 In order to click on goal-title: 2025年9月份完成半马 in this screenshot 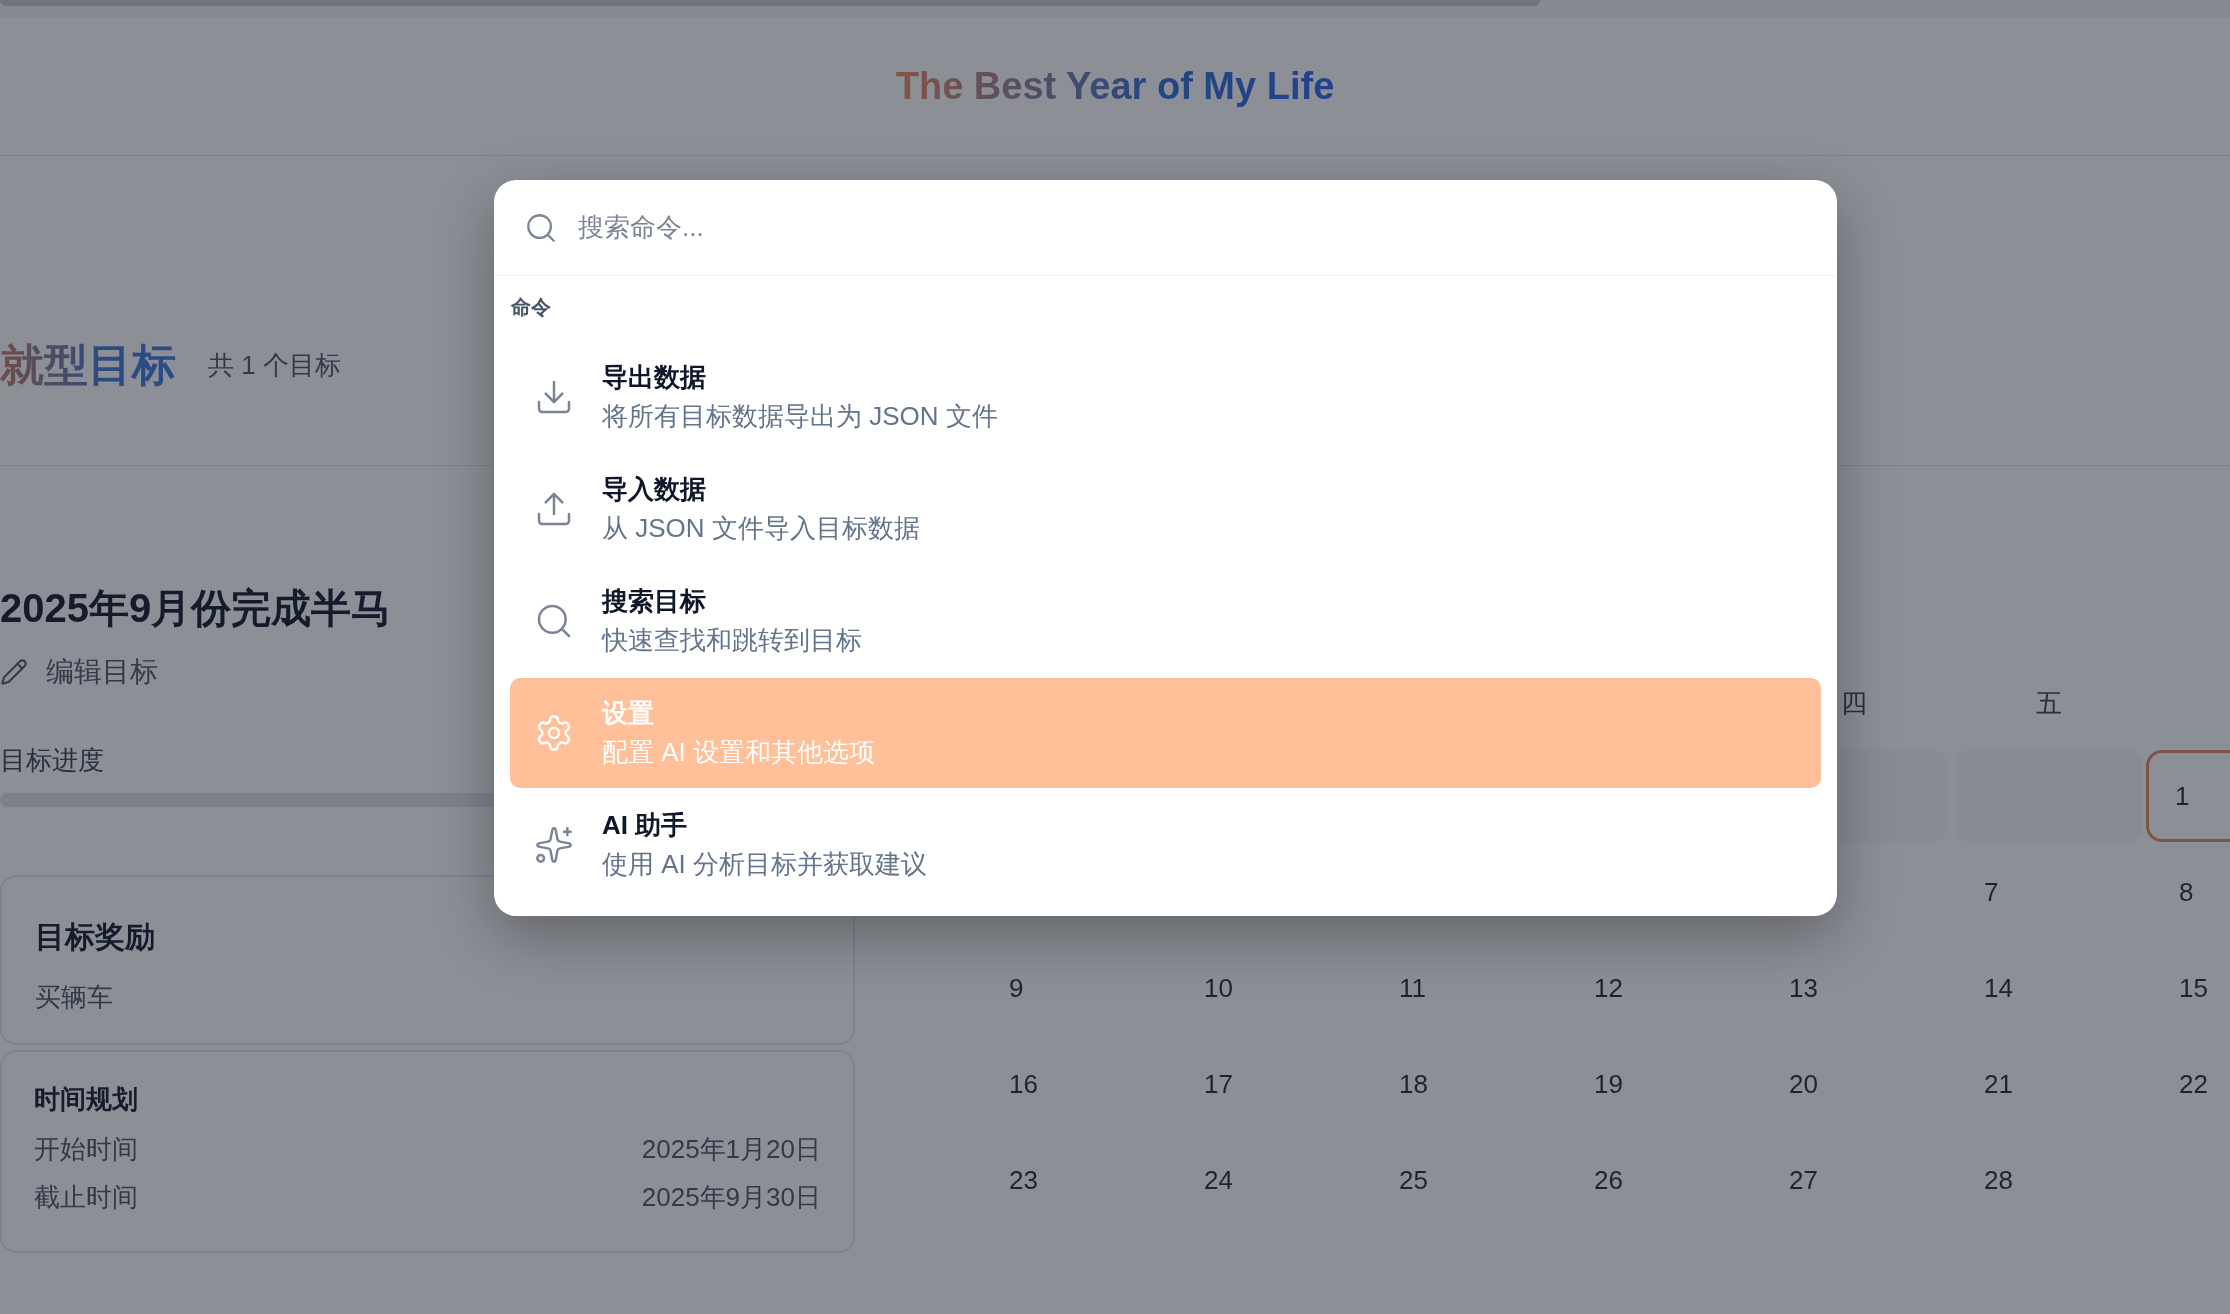, I will do `click(196, 608)`.